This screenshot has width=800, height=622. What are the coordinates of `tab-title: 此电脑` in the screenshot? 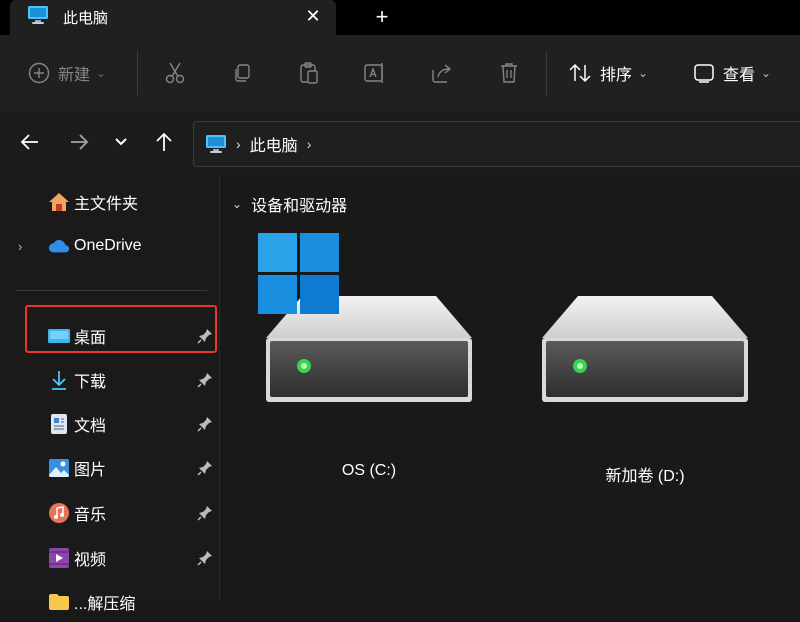 It's located at (86, 18).